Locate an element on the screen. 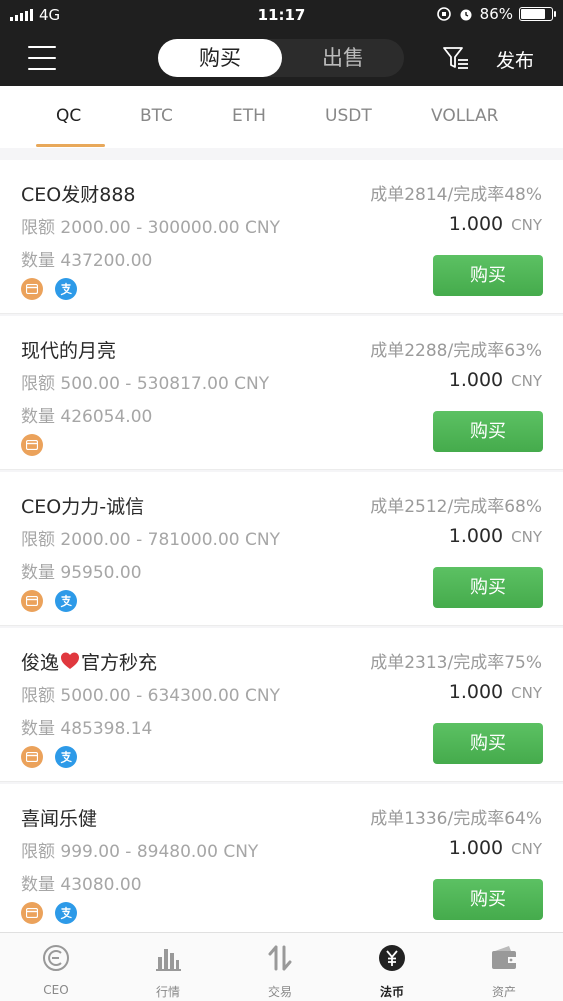 The height and width of the screenshot is (1001, 563). tab-usdt: USDT is located at coordinates (348, 116).